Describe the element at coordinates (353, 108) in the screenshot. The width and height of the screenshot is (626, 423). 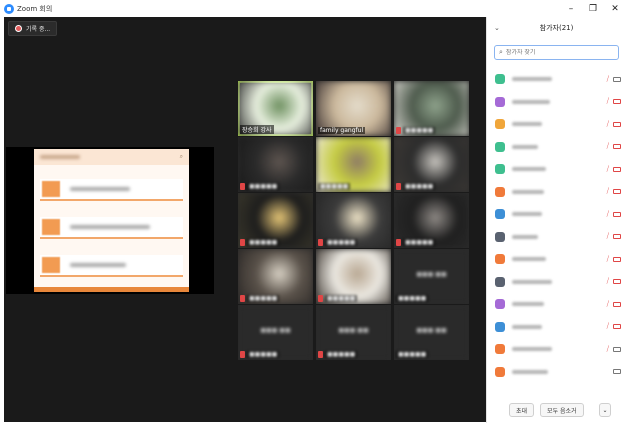
I see `video-tile: family gangful` at that location.